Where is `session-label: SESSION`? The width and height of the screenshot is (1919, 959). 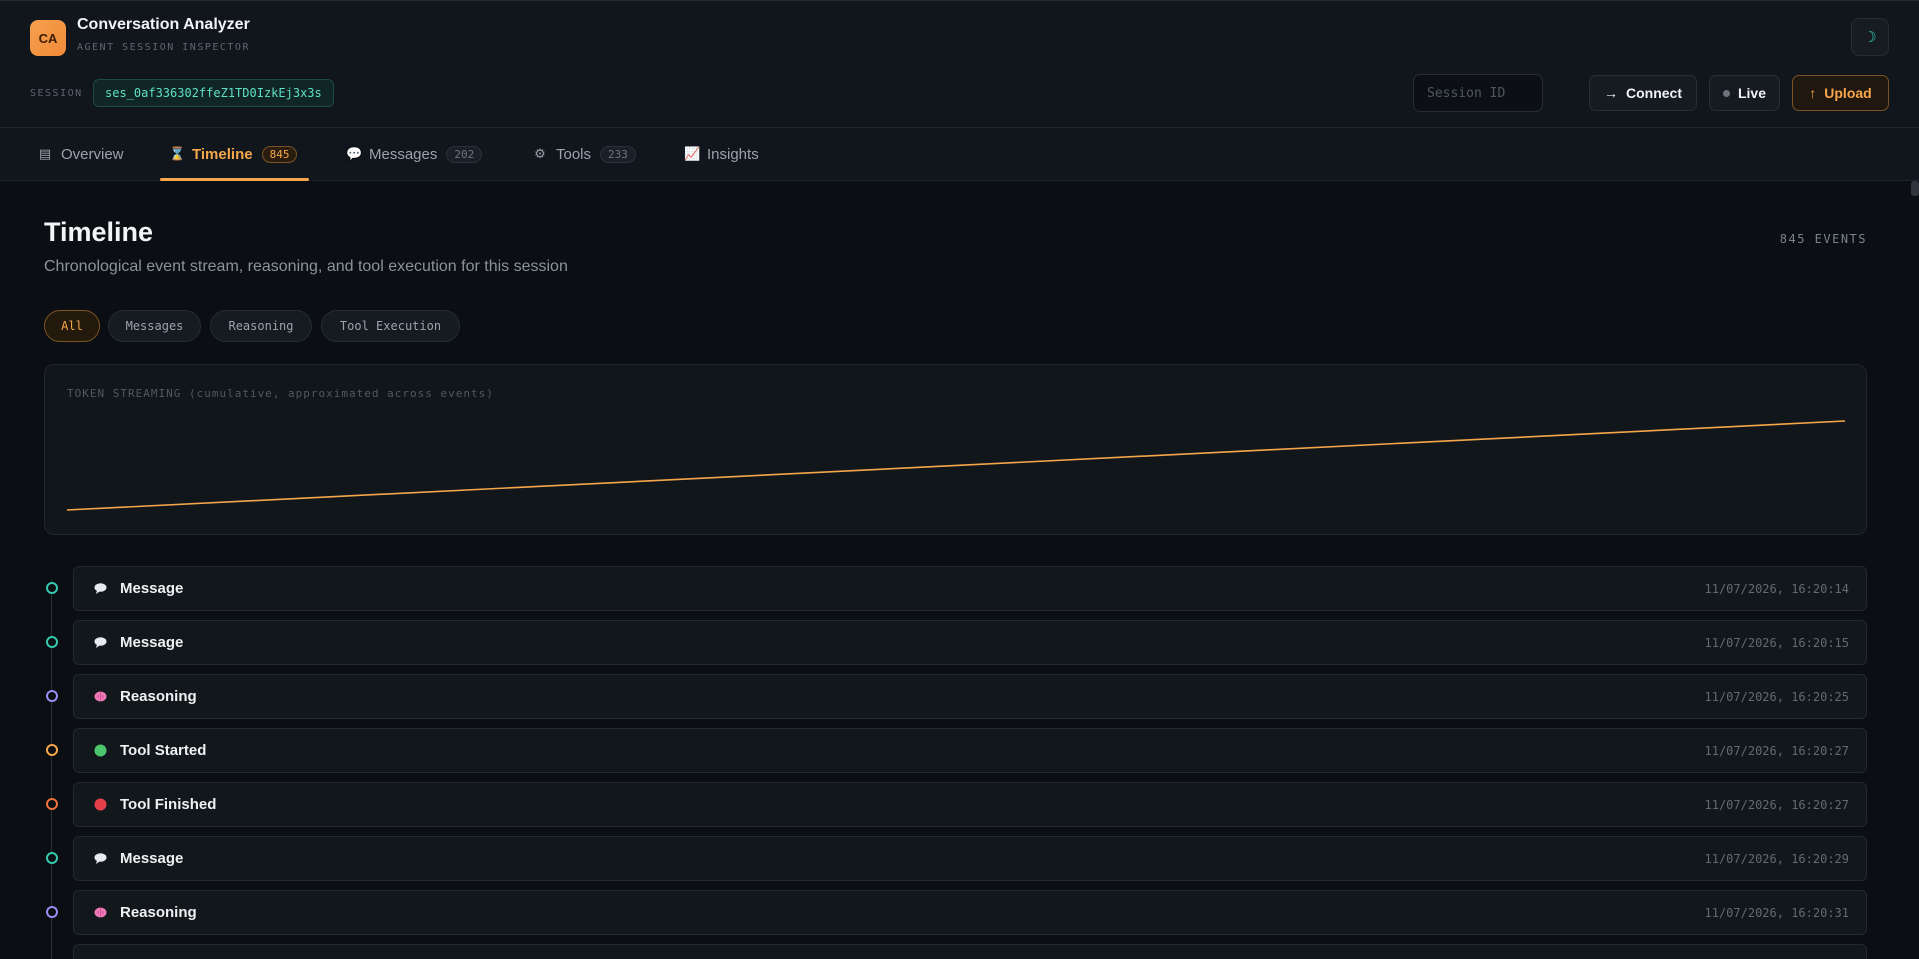 session-label: SESSION is located at coordinates (56, 93).